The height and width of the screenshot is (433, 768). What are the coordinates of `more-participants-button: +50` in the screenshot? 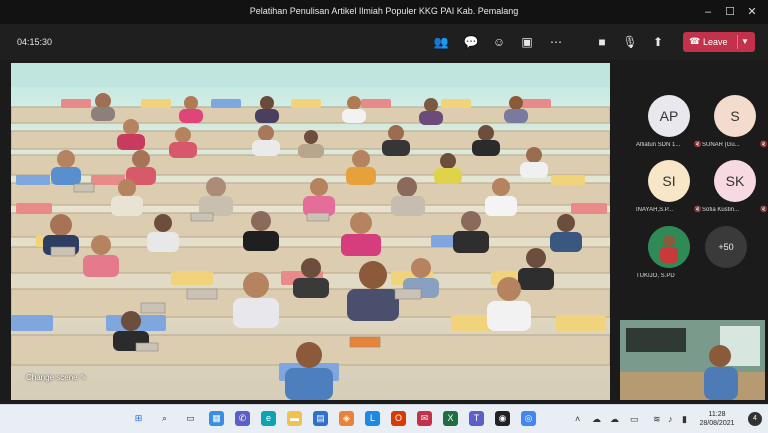 It's located at (726, 247).